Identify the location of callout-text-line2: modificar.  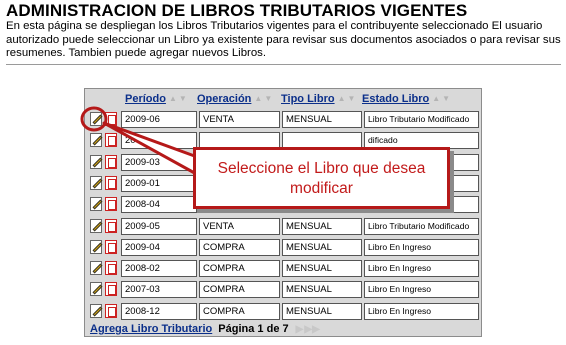
(321, 188).